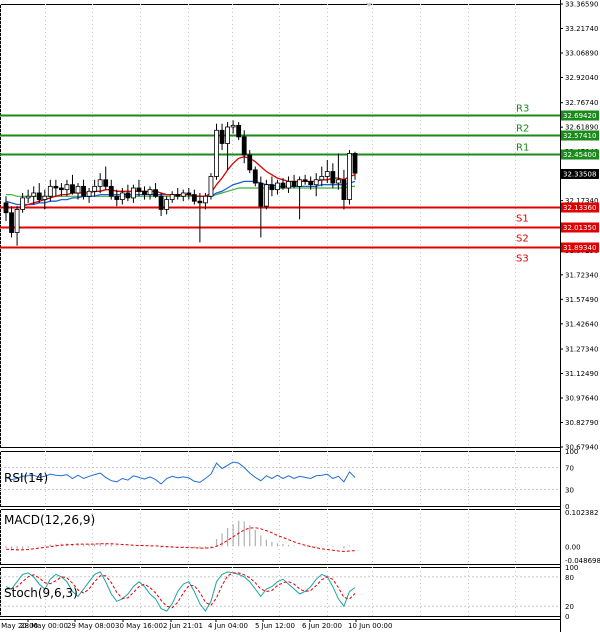 This screenshot has height=632, width=600. I want to click on price-axis-label: 31.72340, so click(581, 275).